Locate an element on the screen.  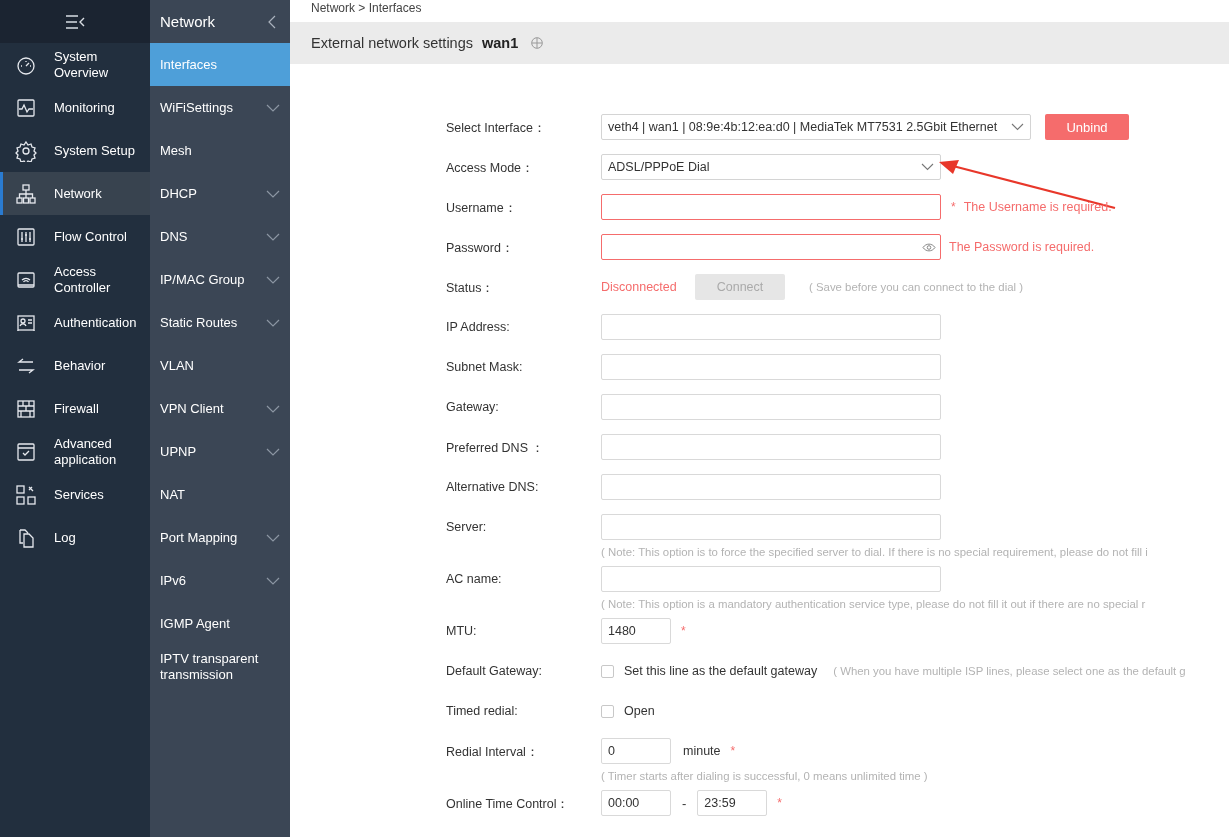
submenu-item: IPv6 is located at coordinates (220, 580).